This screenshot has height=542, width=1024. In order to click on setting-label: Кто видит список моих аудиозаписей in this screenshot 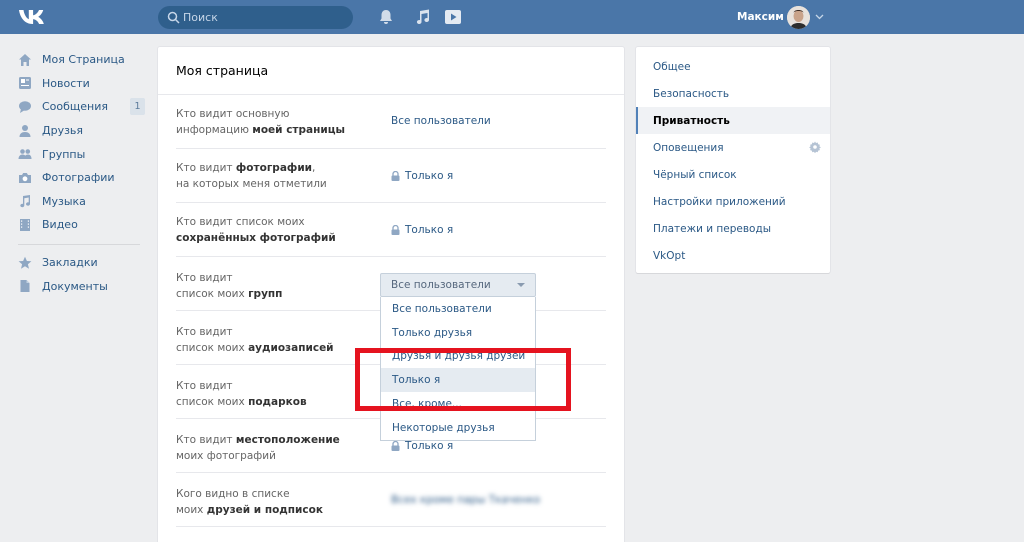, I will do `click(255, 340)`.